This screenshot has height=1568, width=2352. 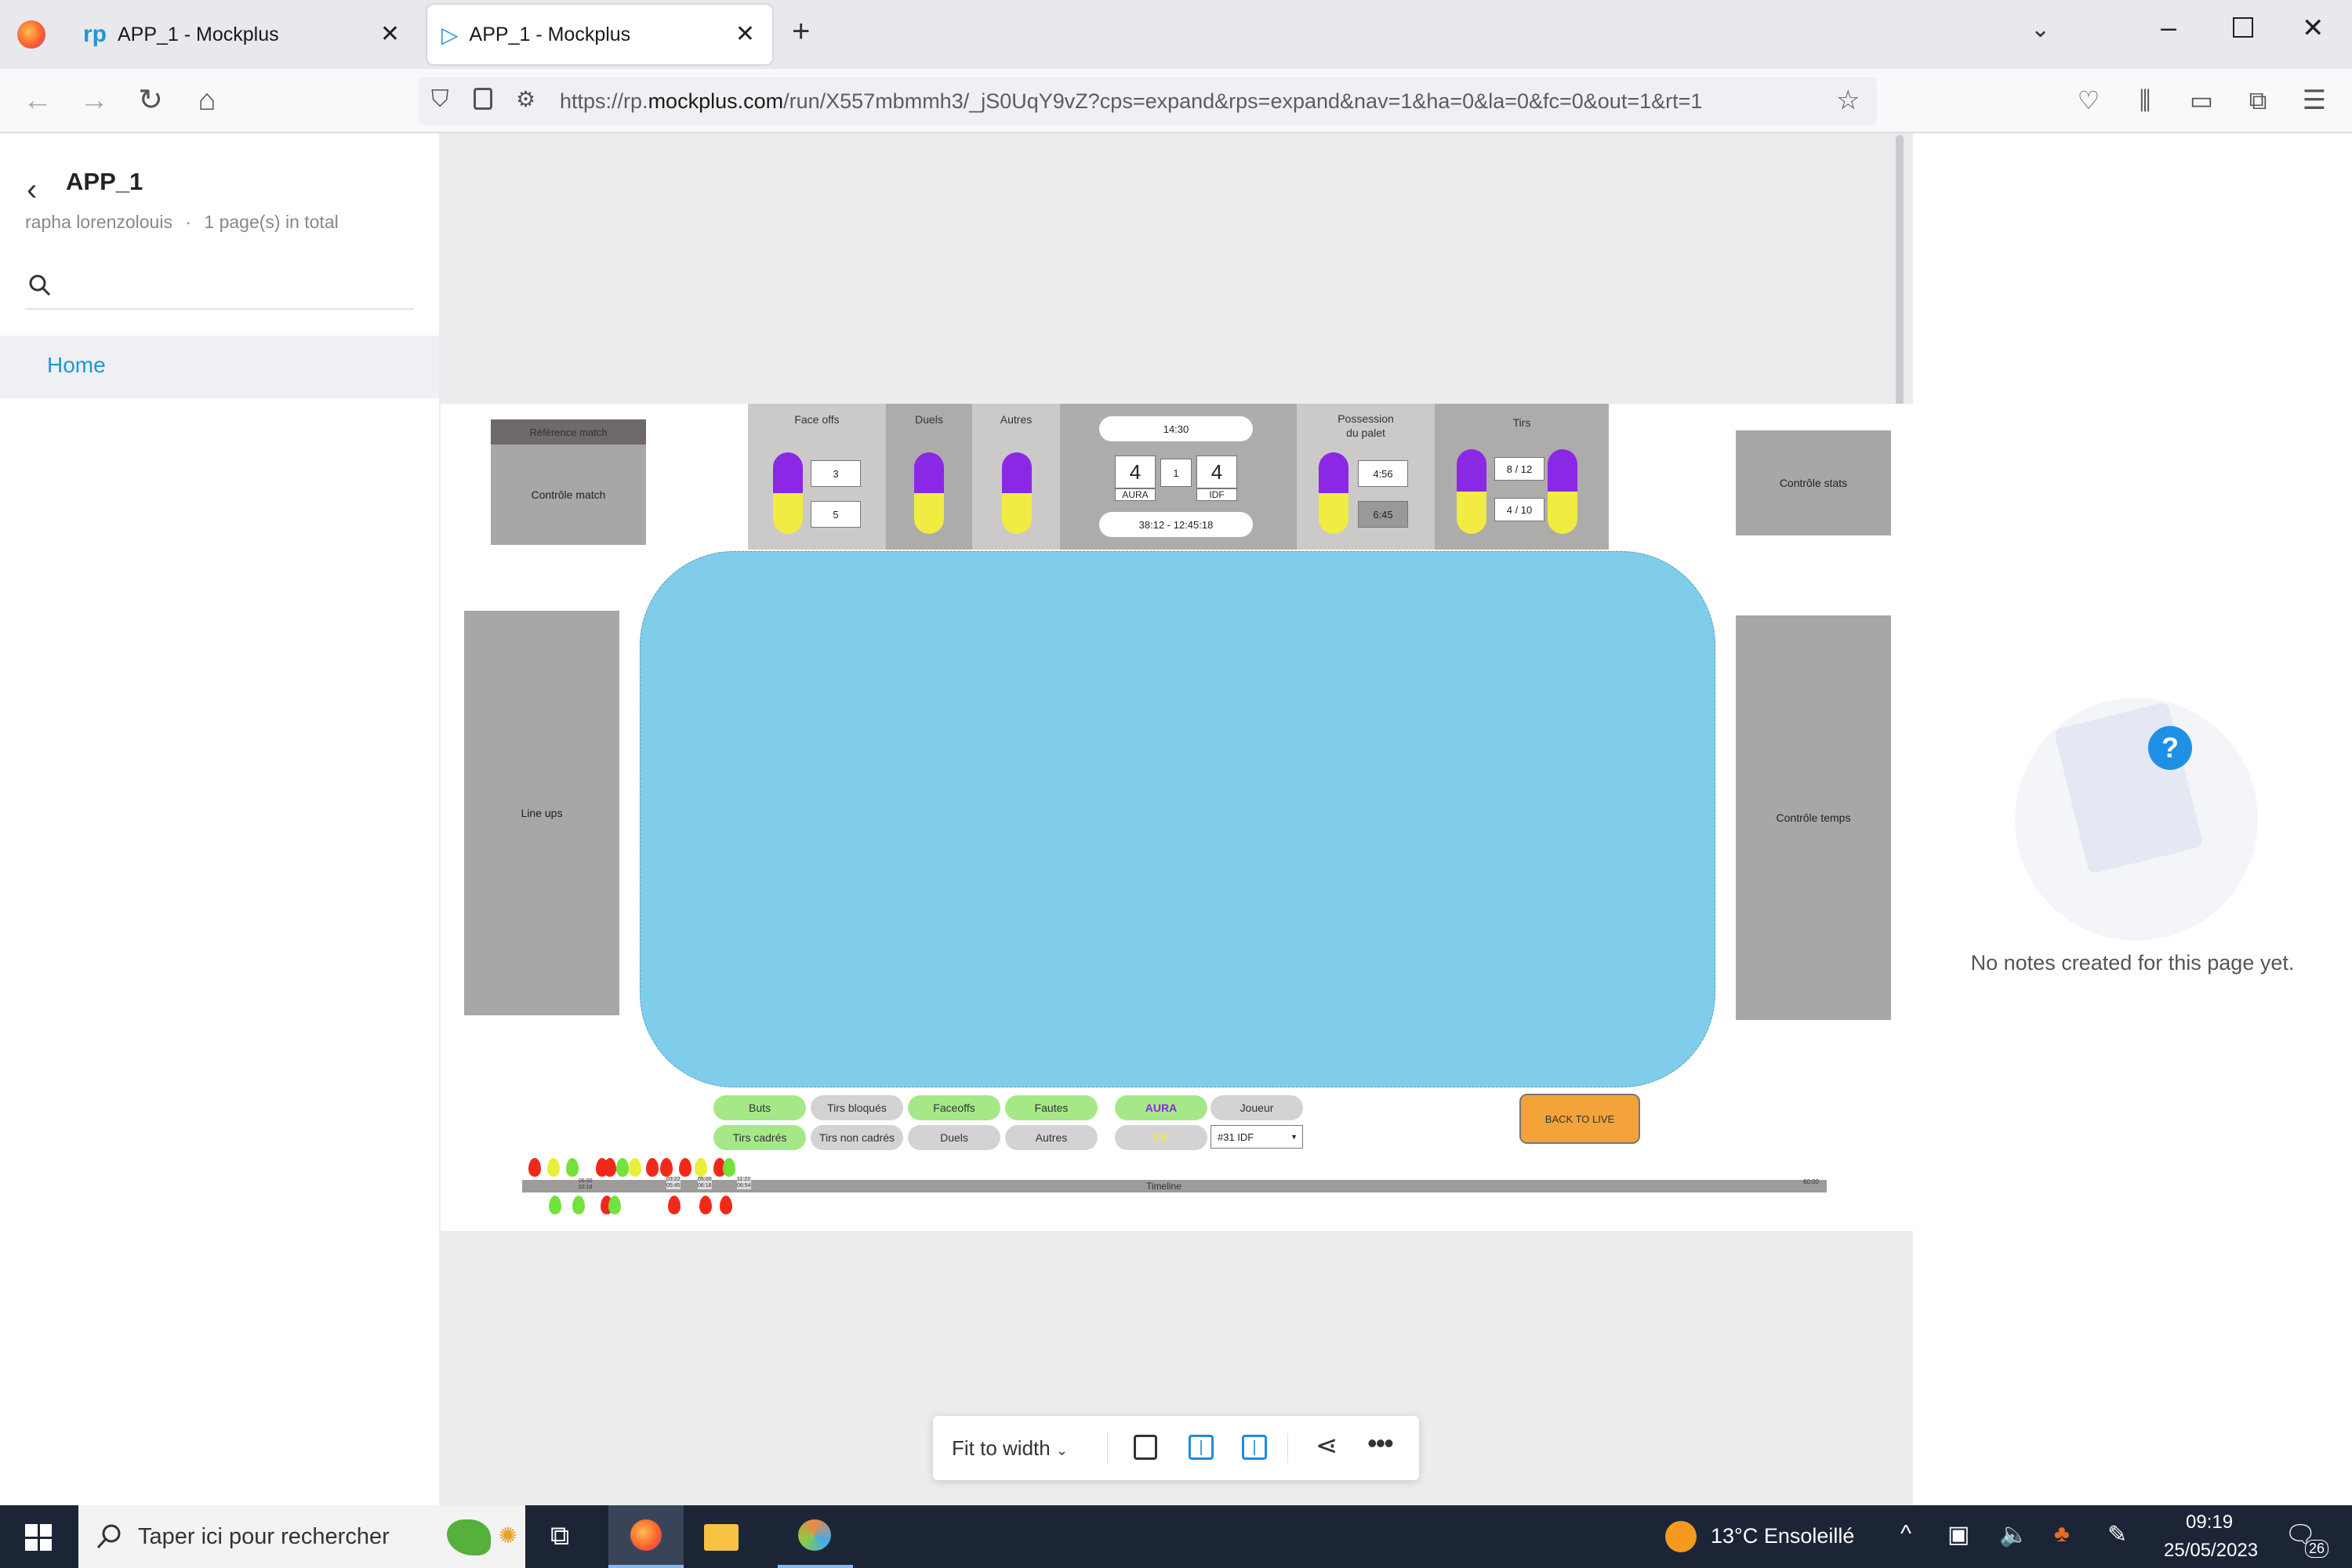 I want to click on show-hidden-icons-chevron-icon: ^, so click(x=1905, y=1534).